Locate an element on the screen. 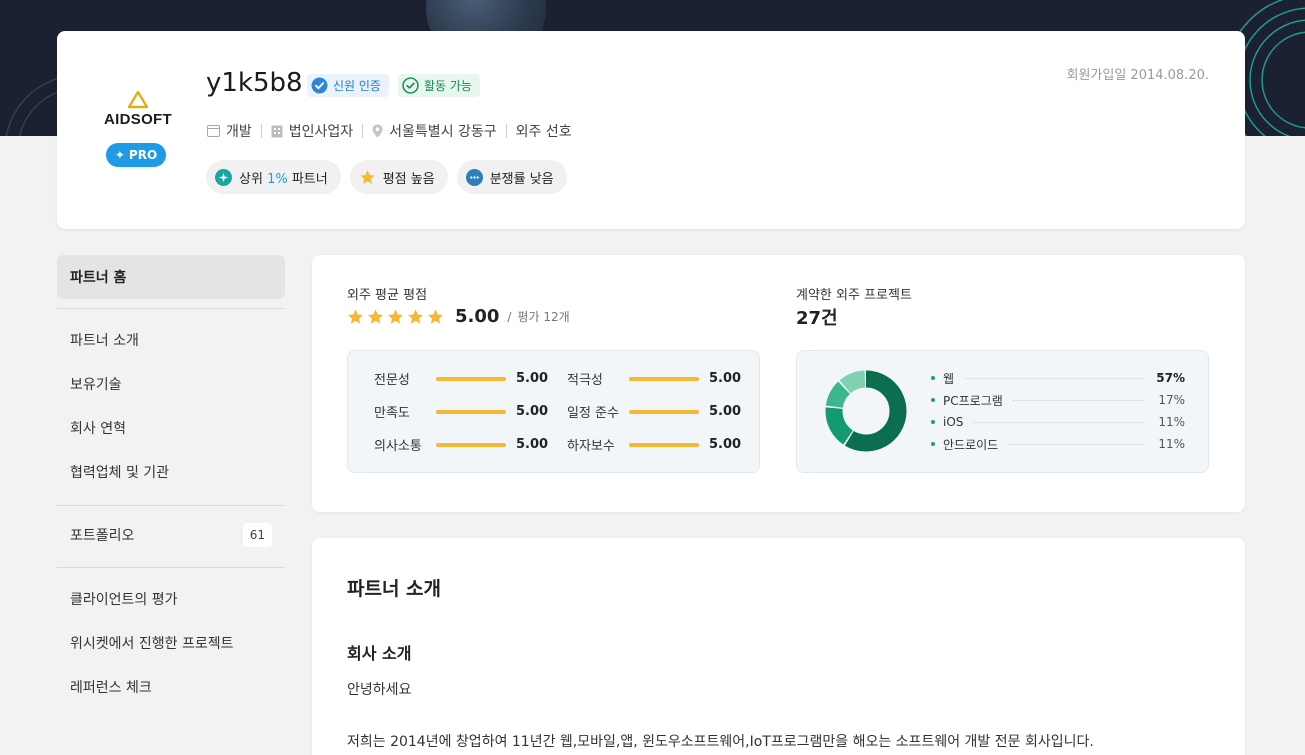 This screenshot has width=1305, height=755. sidebar-item-label: 파트너 홈 is located at coordinates (98, 278).